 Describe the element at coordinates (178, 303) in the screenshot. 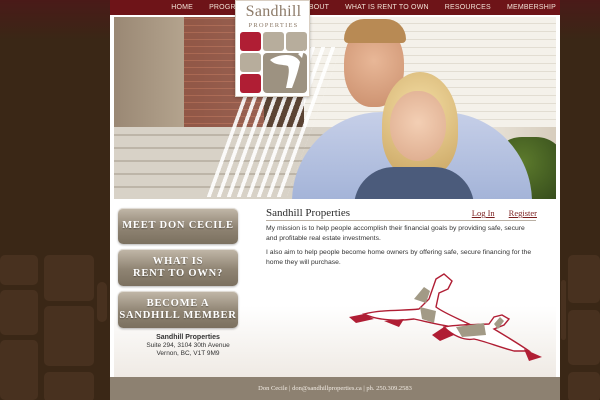

I see `button-label-line1: BECOME A` at that location.